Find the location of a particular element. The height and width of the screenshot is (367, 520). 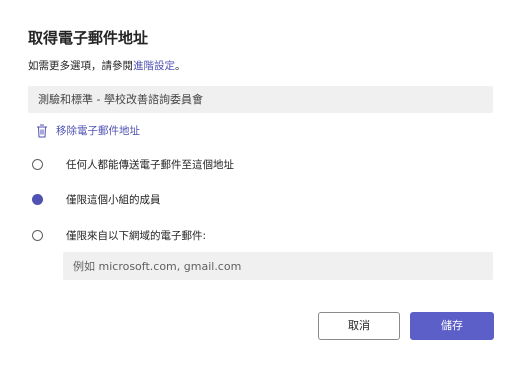

subtitle-text: 如需更多選項，請參閱 is located at coordinates (80, 66).